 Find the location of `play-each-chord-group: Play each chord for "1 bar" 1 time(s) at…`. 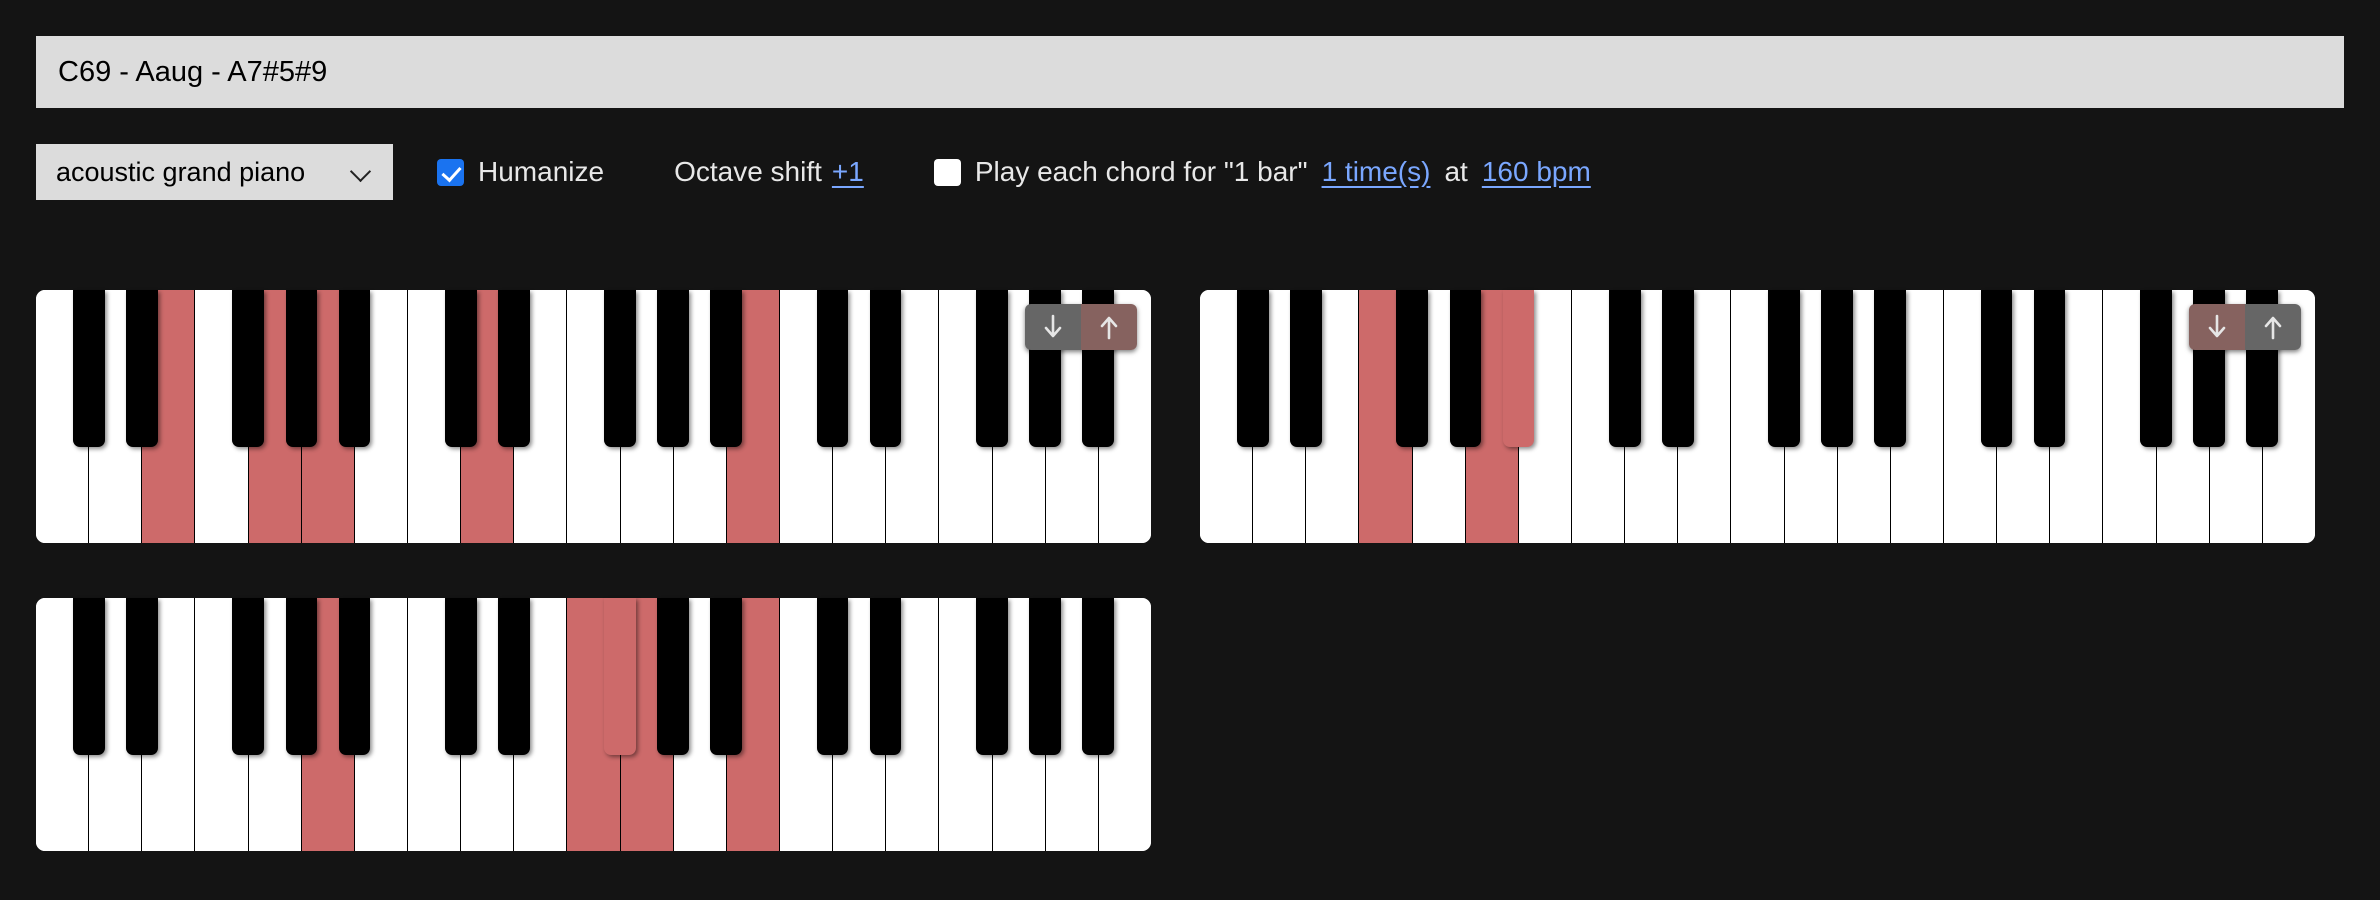

play-each-chord-group: Play each chord for "1 bar" 1 time(s) at… is located at coordinates (1262, 172).